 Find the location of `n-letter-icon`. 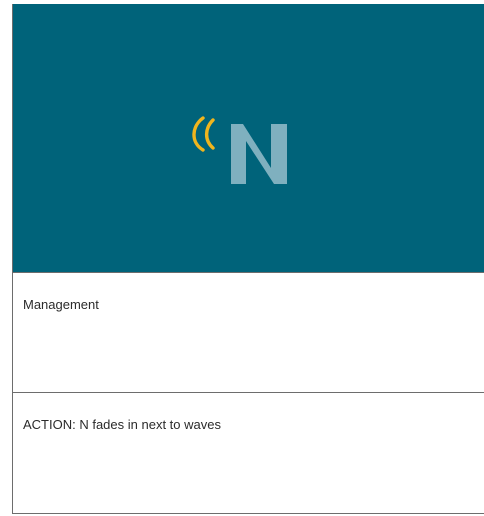

n-letter-icon is located at coordinates (259, 154).